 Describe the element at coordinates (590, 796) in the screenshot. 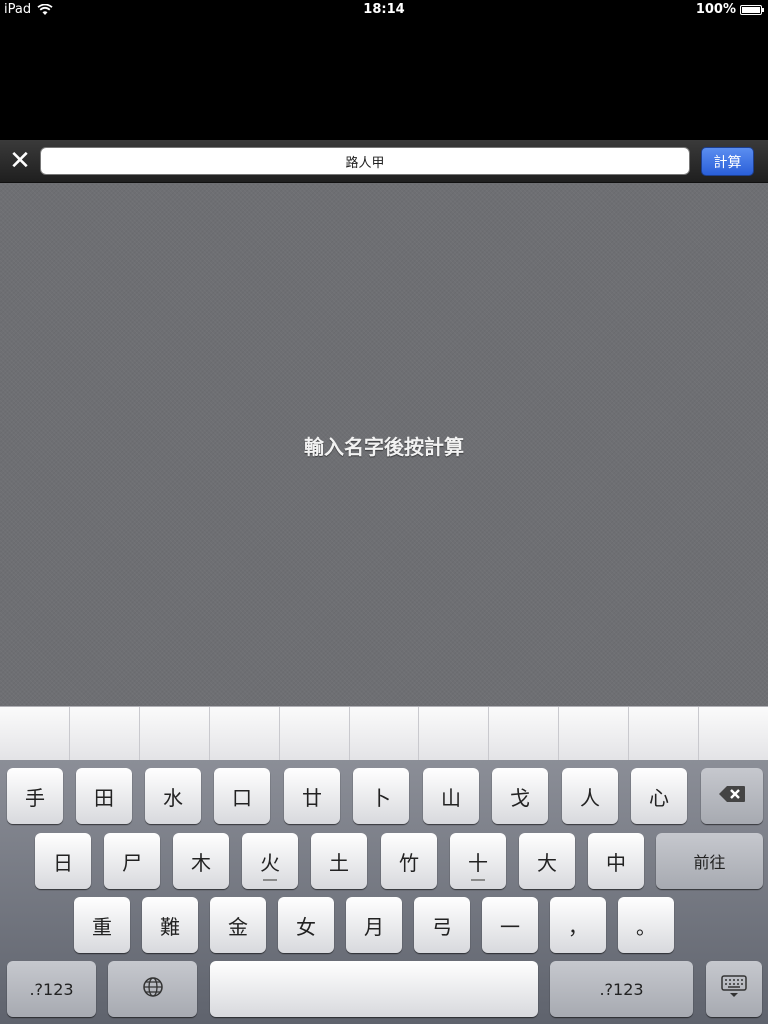

I see `key-ren: 人` at that location.